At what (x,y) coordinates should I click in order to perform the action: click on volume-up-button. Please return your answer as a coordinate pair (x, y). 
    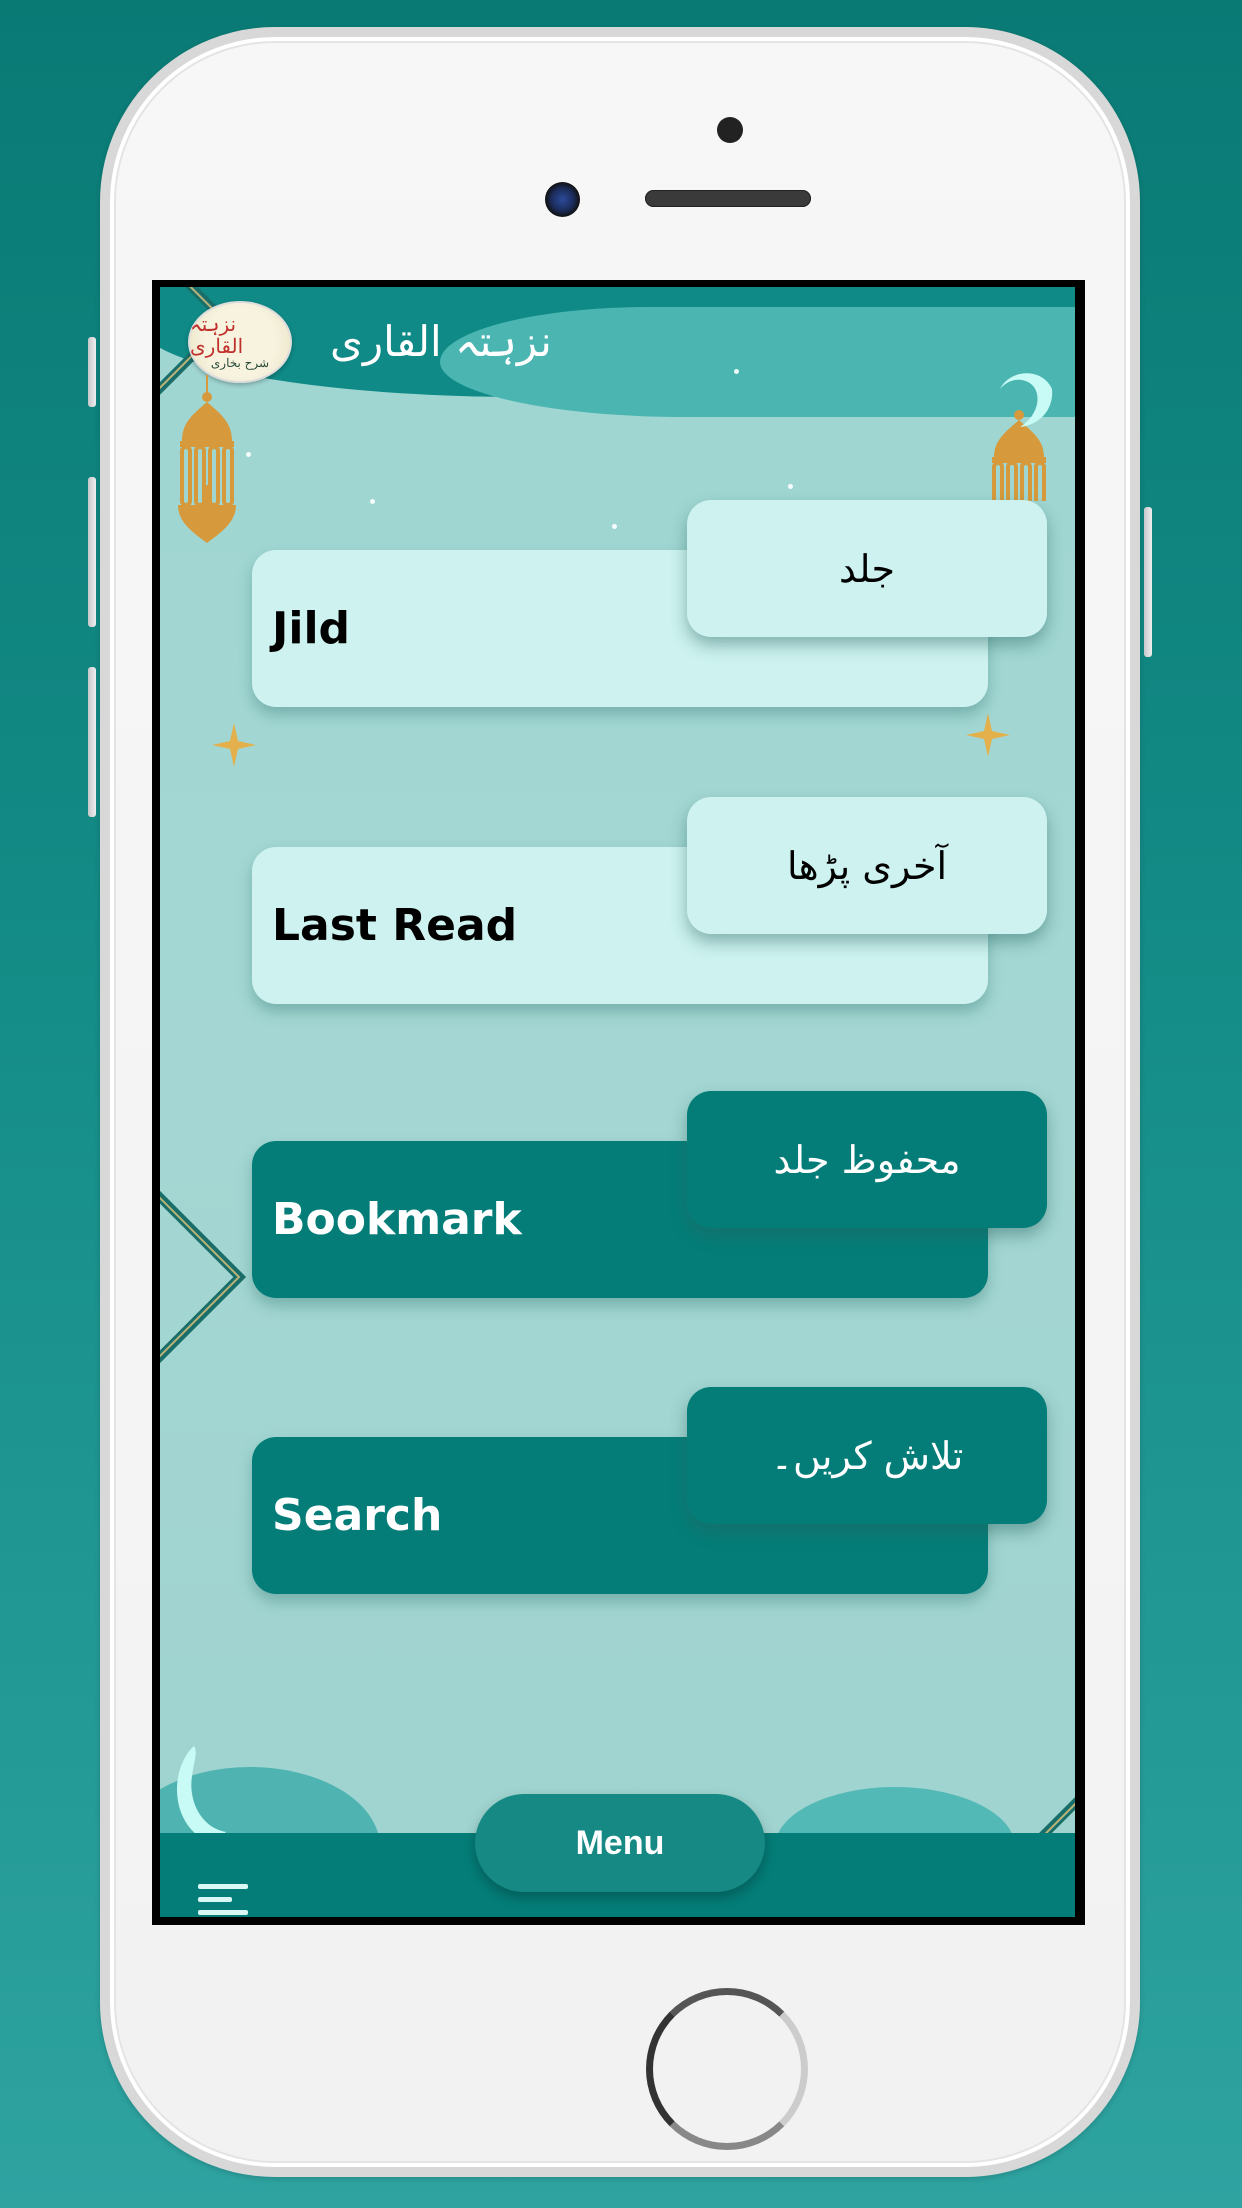
    Looking at the image, I should click on (92, 552).